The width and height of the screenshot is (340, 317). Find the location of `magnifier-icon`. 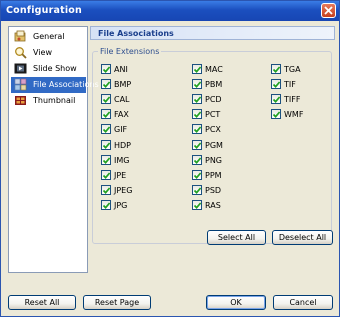

magnifier-icon is located at coordinates (21, 53).